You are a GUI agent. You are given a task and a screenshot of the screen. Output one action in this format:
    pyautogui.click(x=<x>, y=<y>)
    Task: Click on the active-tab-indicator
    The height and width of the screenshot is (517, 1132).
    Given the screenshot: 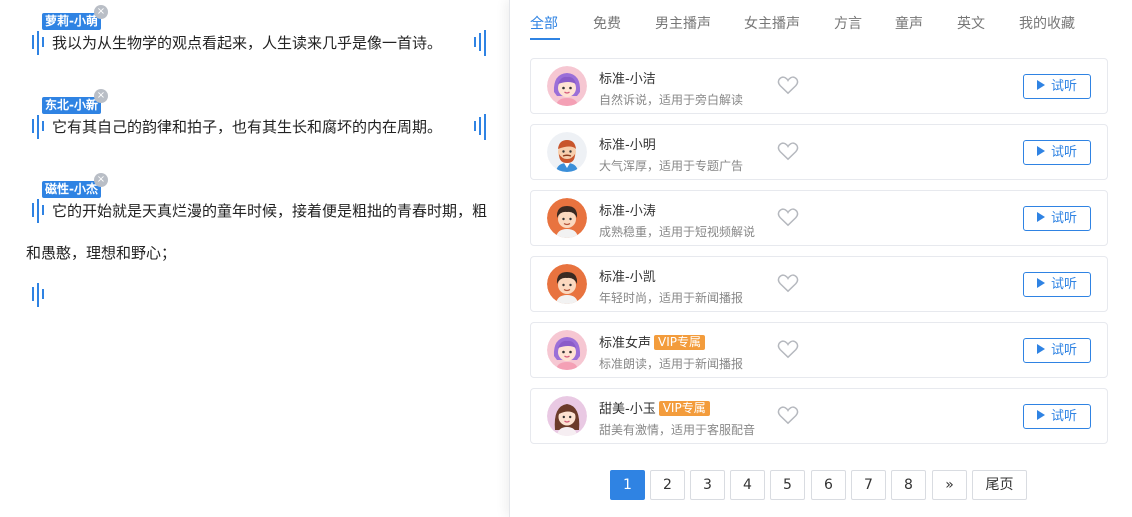 What is the action you would take?
    pyautogui.click(x=545, y=39)
    